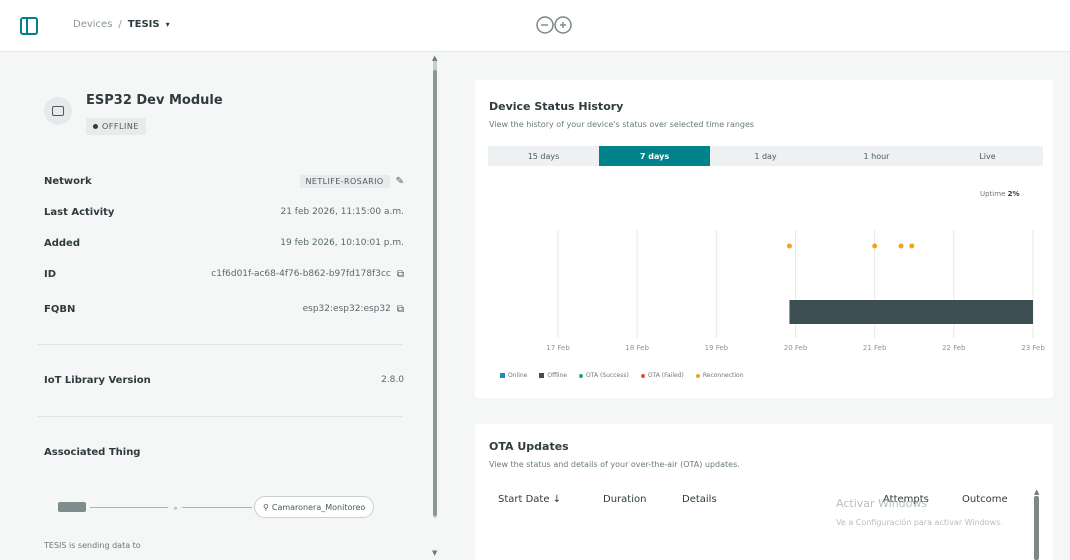 This screenshot has height=560, width=1070. Describe the element at coordinates (346, 309) in the screenshot. I see `fqbn-value: esp32:esp32:esp32` at that location.